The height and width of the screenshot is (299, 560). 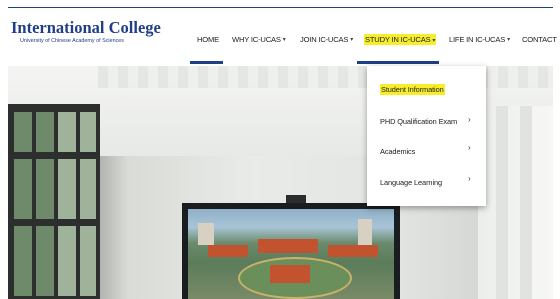 What do you see at coordinates (515, 202) in the screenshot?
I see `hero-wall-panel` at bounding box center [515, 202].